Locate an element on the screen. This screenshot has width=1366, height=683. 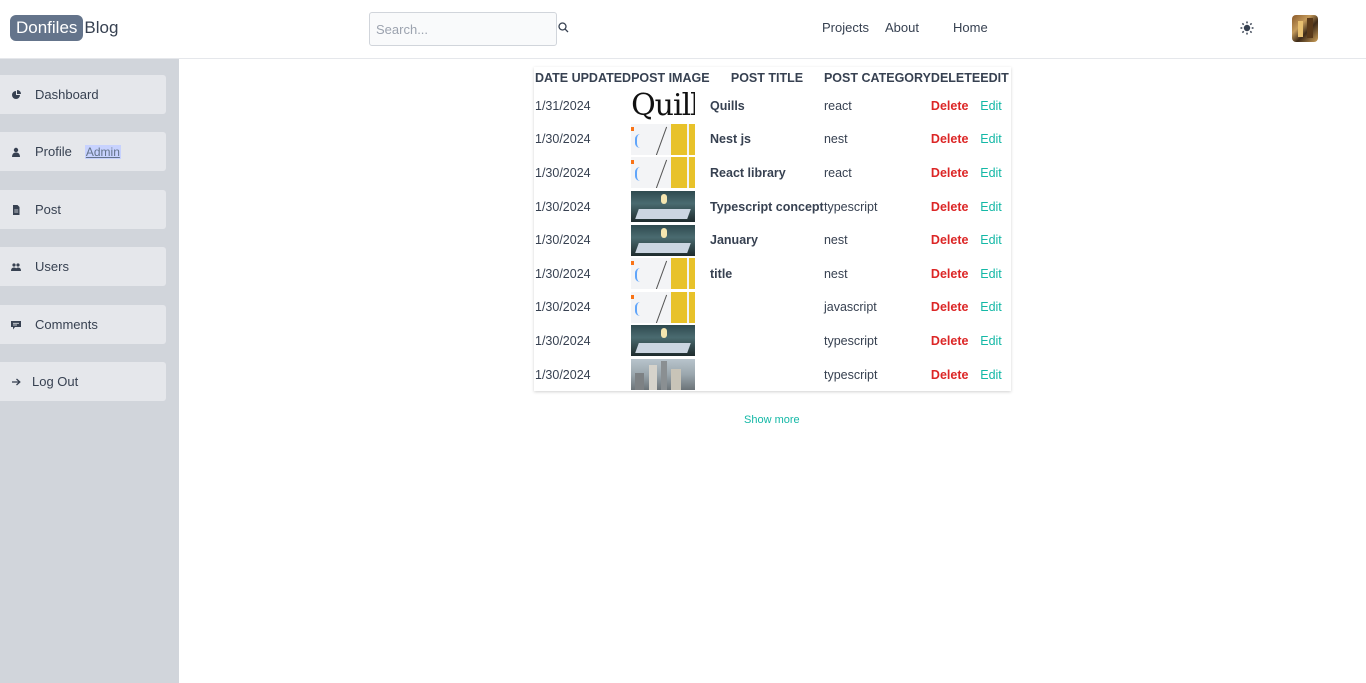
sidebar-item-comments: Comments is located at coordinates (83, 324).